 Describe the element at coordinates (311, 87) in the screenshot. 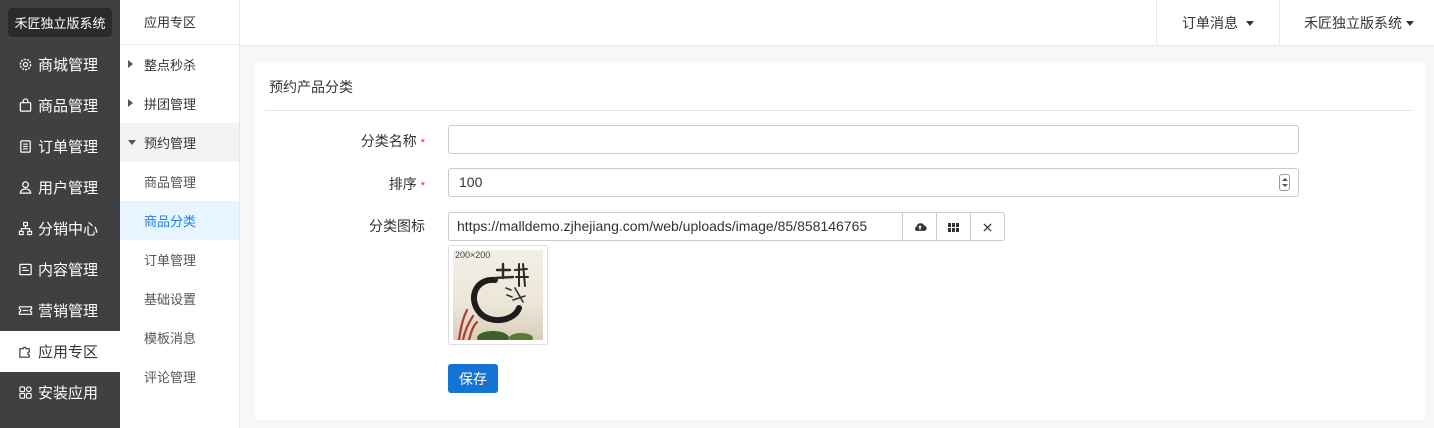

I see `page-title: 预约产品分类` at that location.